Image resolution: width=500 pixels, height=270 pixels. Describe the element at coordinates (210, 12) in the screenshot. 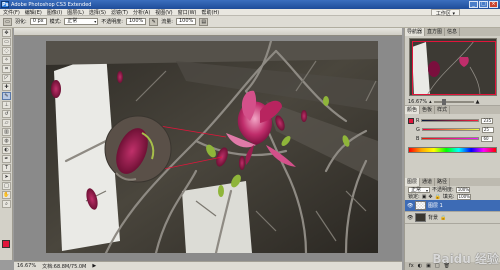

I see `menu-help: 帮助(H)` at that location.